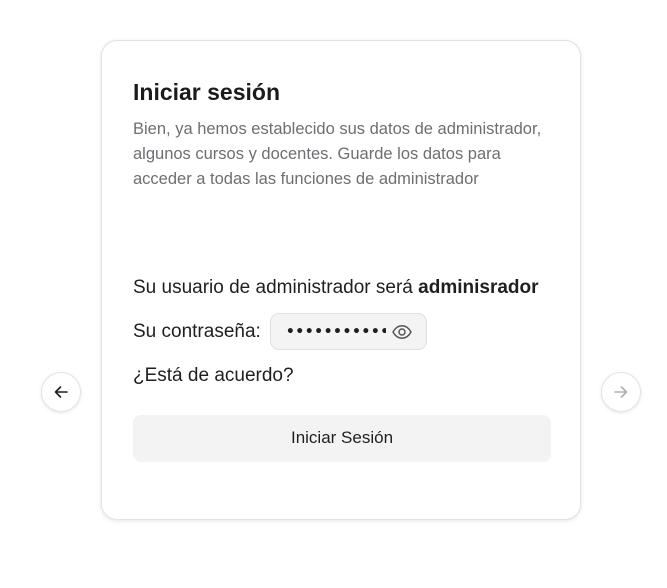  What do you see at coordinates (197, 331) in the screenshot?
I see `password-label: Su contraseña:` at bounding box center [197, 331].